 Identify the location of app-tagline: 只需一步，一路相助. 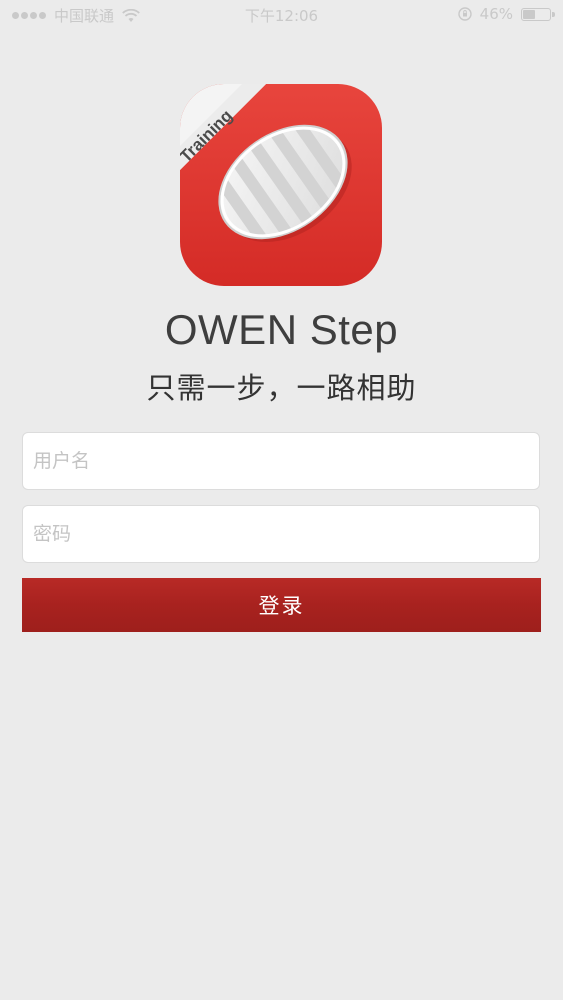
(281, 388).